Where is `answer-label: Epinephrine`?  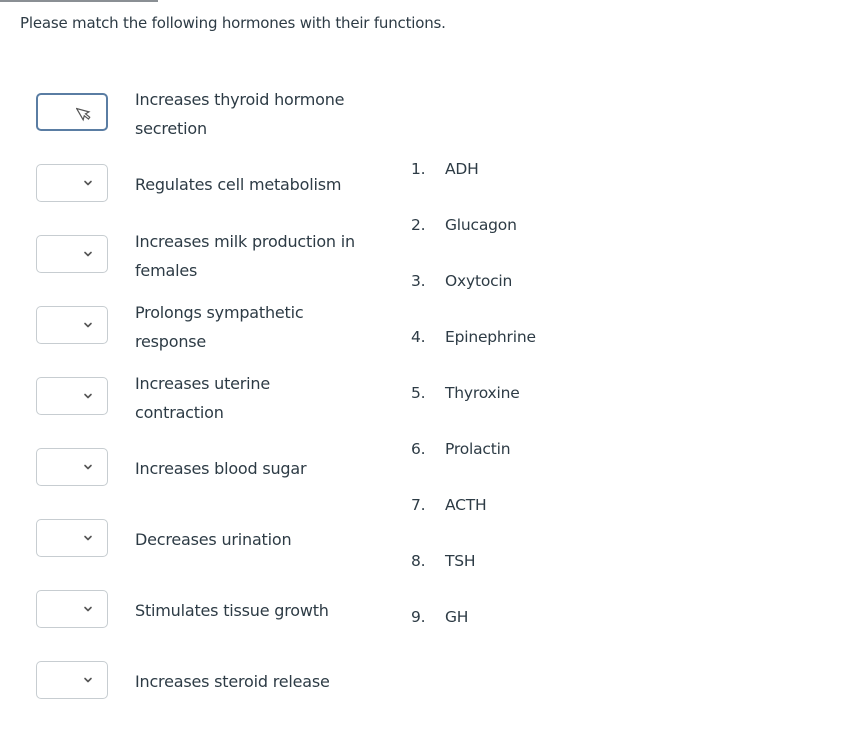
answer-label: Epinephrine is located at coordinates (490, 337).